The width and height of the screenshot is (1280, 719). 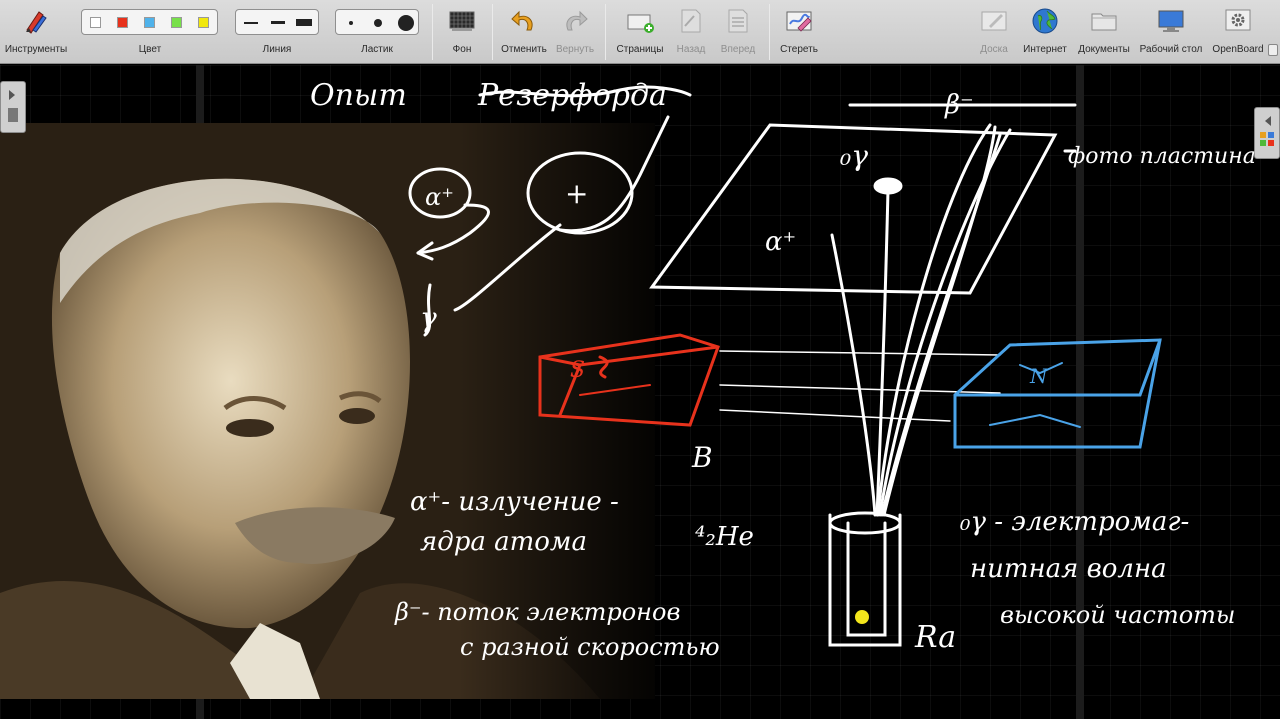 What do you see at coordinates (738, 21) in the screenshot?
I see `page-forward-icon` at bounding box center [738, 21].